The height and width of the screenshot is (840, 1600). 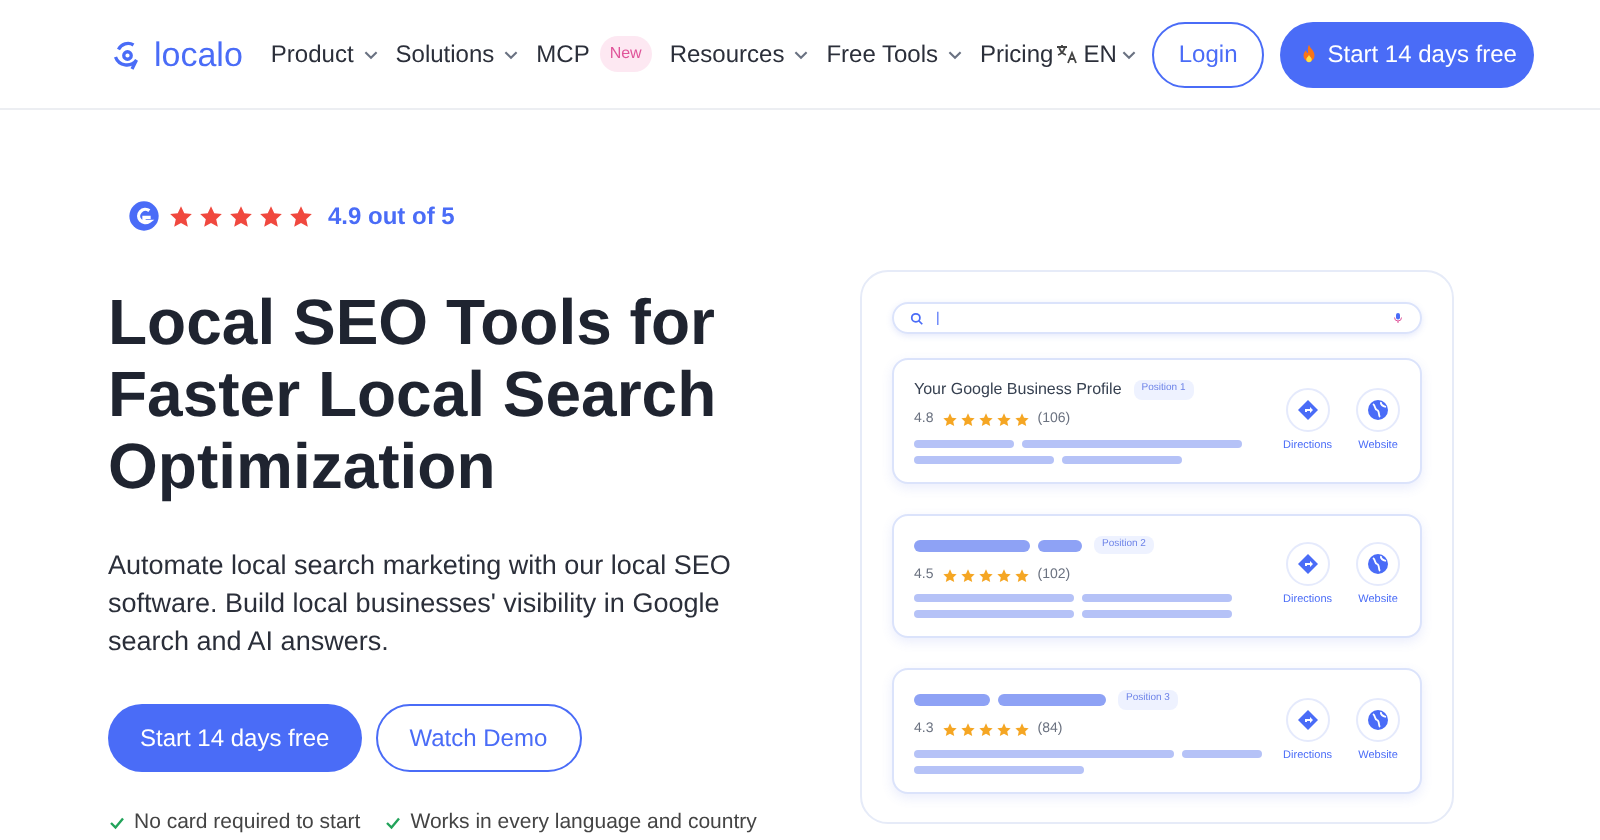 I want to click on search-icon, so click(x=917, y=318).